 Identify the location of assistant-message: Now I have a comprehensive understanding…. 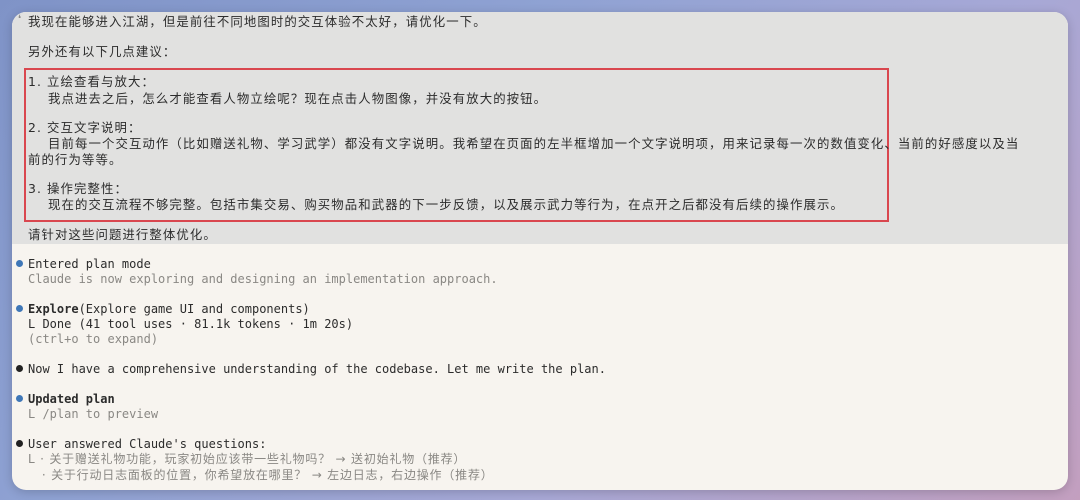
(317, 369).